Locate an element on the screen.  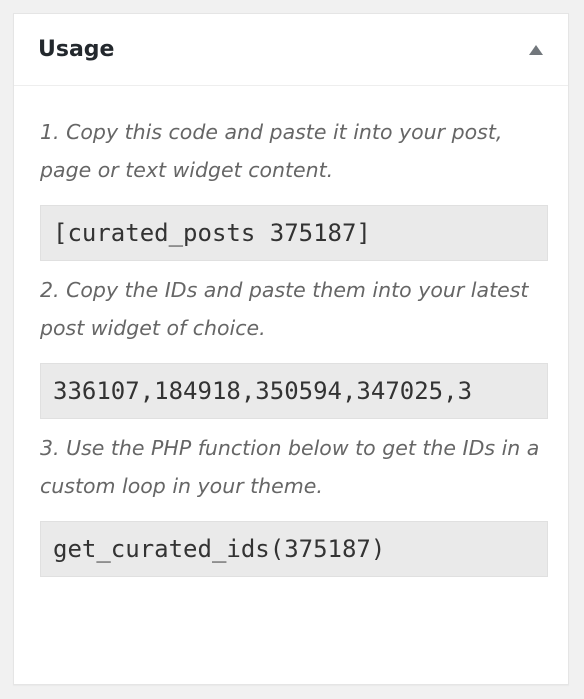
triangle-up-icon is located at coordinates (536, 49).